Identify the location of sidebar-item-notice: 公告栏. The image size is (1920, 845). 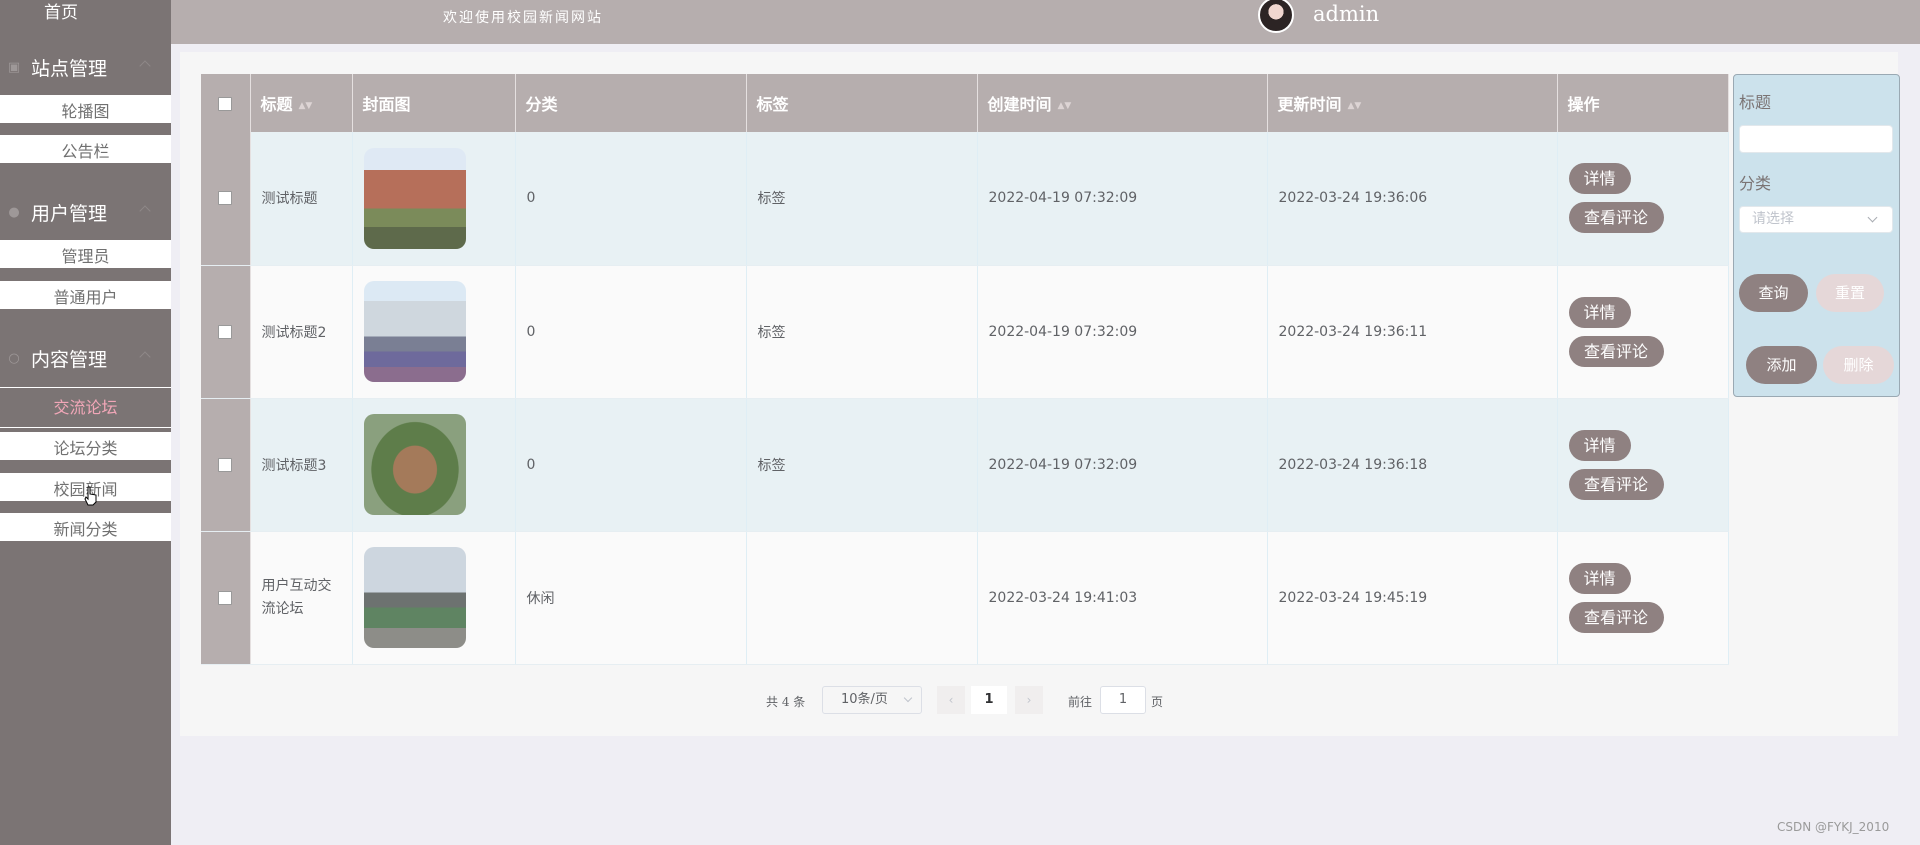
(85, 152).